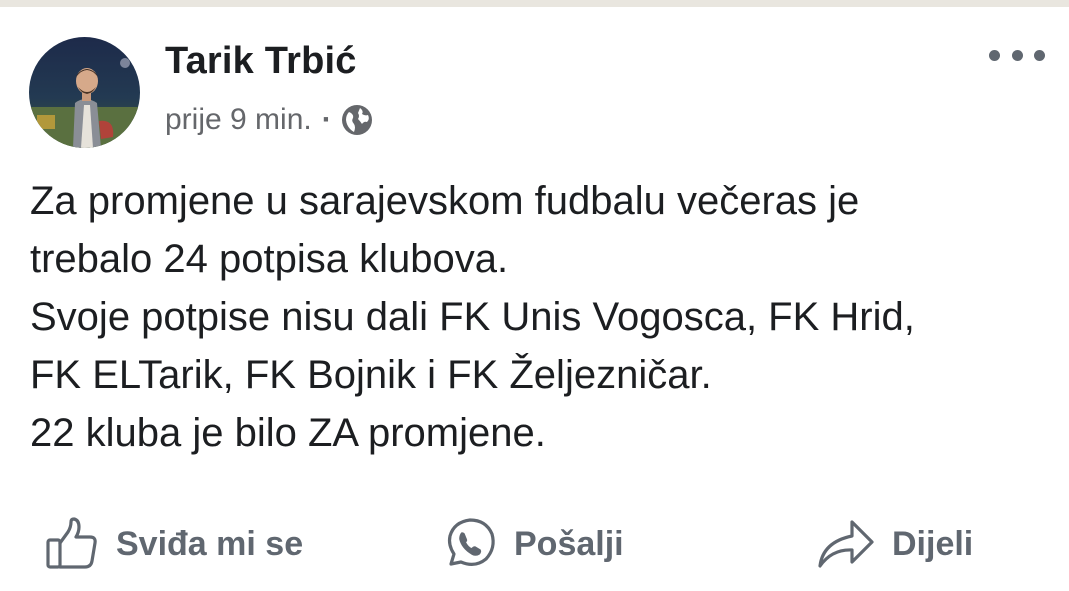  What do you see at coordinates (371, 375) in the screenshot?
I see `post-text-line: FK ELTarik, FK Bojnik i FK Željezničar.` at bounding box center [371, 375].